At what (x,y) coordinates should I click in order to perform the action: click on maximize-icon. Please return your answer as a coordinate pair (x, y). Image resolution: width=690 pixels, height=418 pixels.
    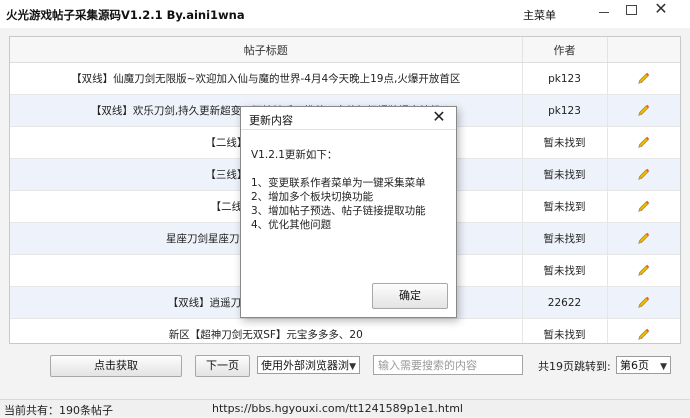
    Looking at the image, I should click on (631, 9).